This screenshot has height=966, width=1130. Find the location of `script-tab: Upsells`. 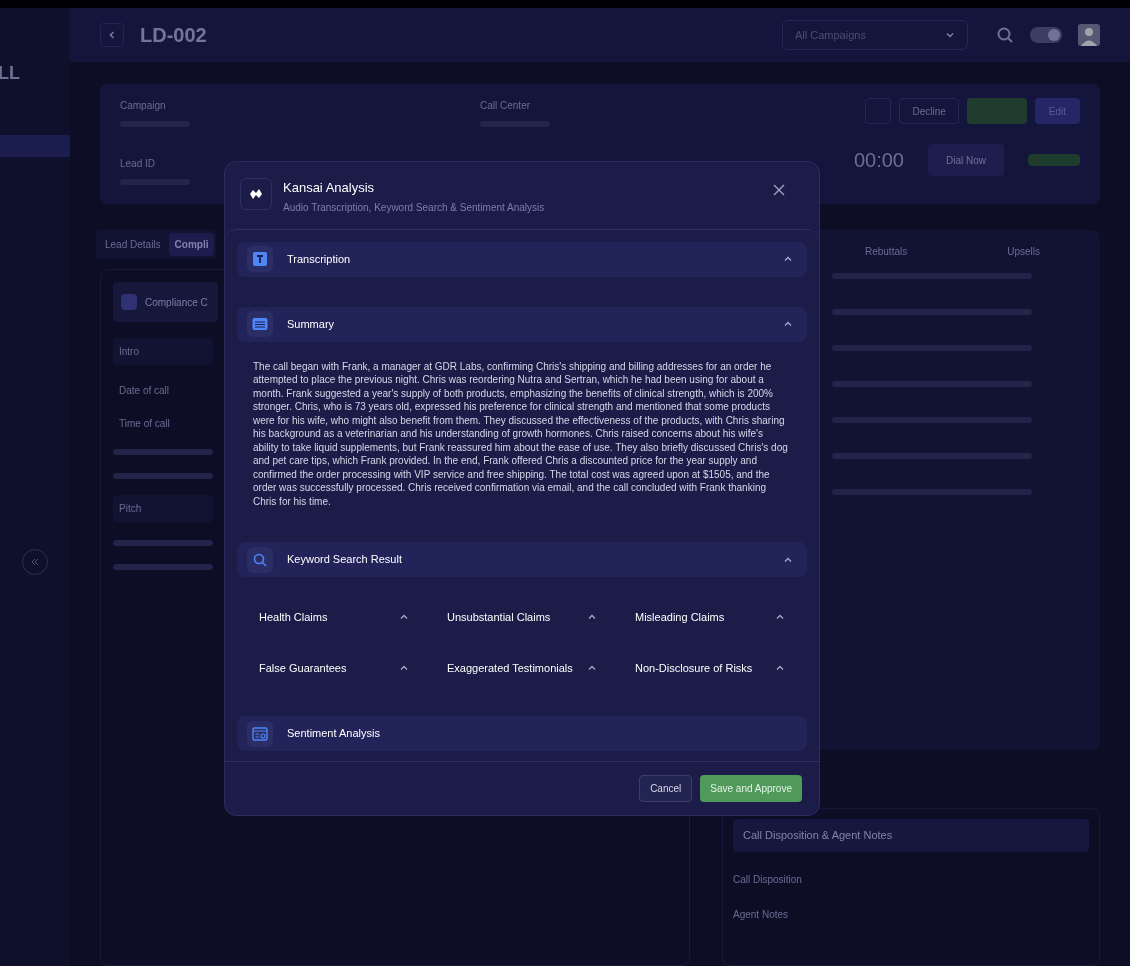

script-tab: Upsells is located at coordinates (1023, 251).